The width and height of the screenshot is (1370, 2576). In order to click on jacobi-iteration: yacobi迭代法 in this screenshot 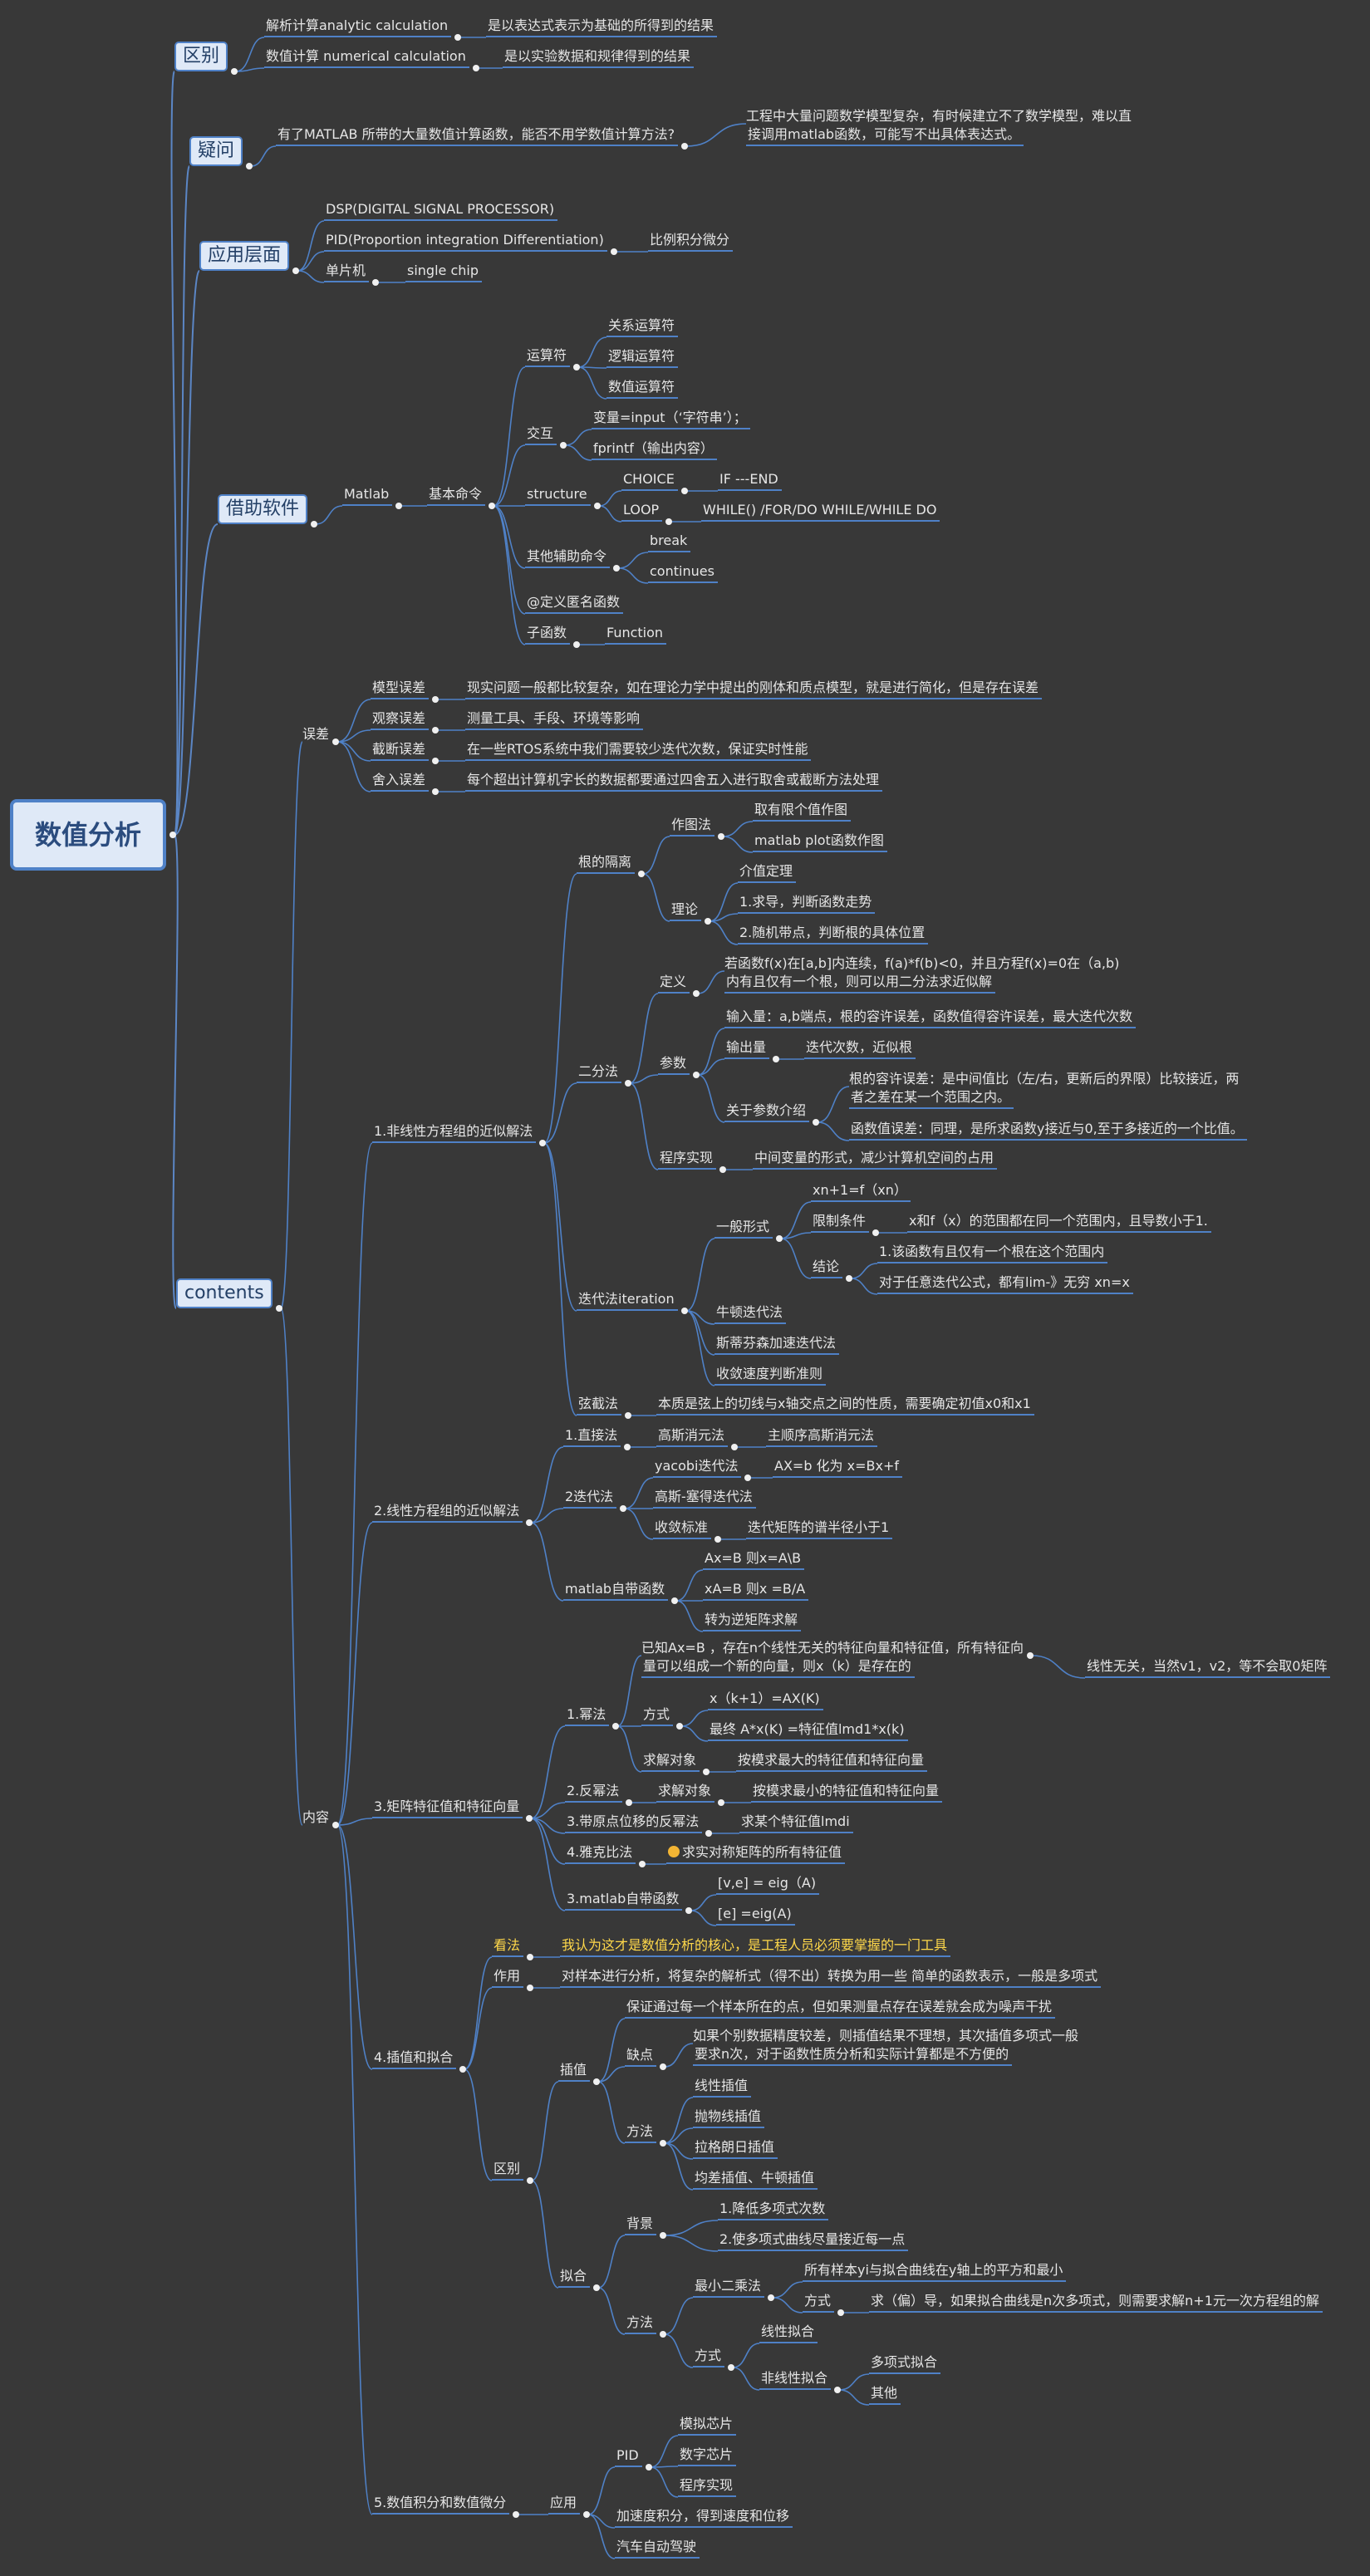, I will do `click(697, 1468)`.